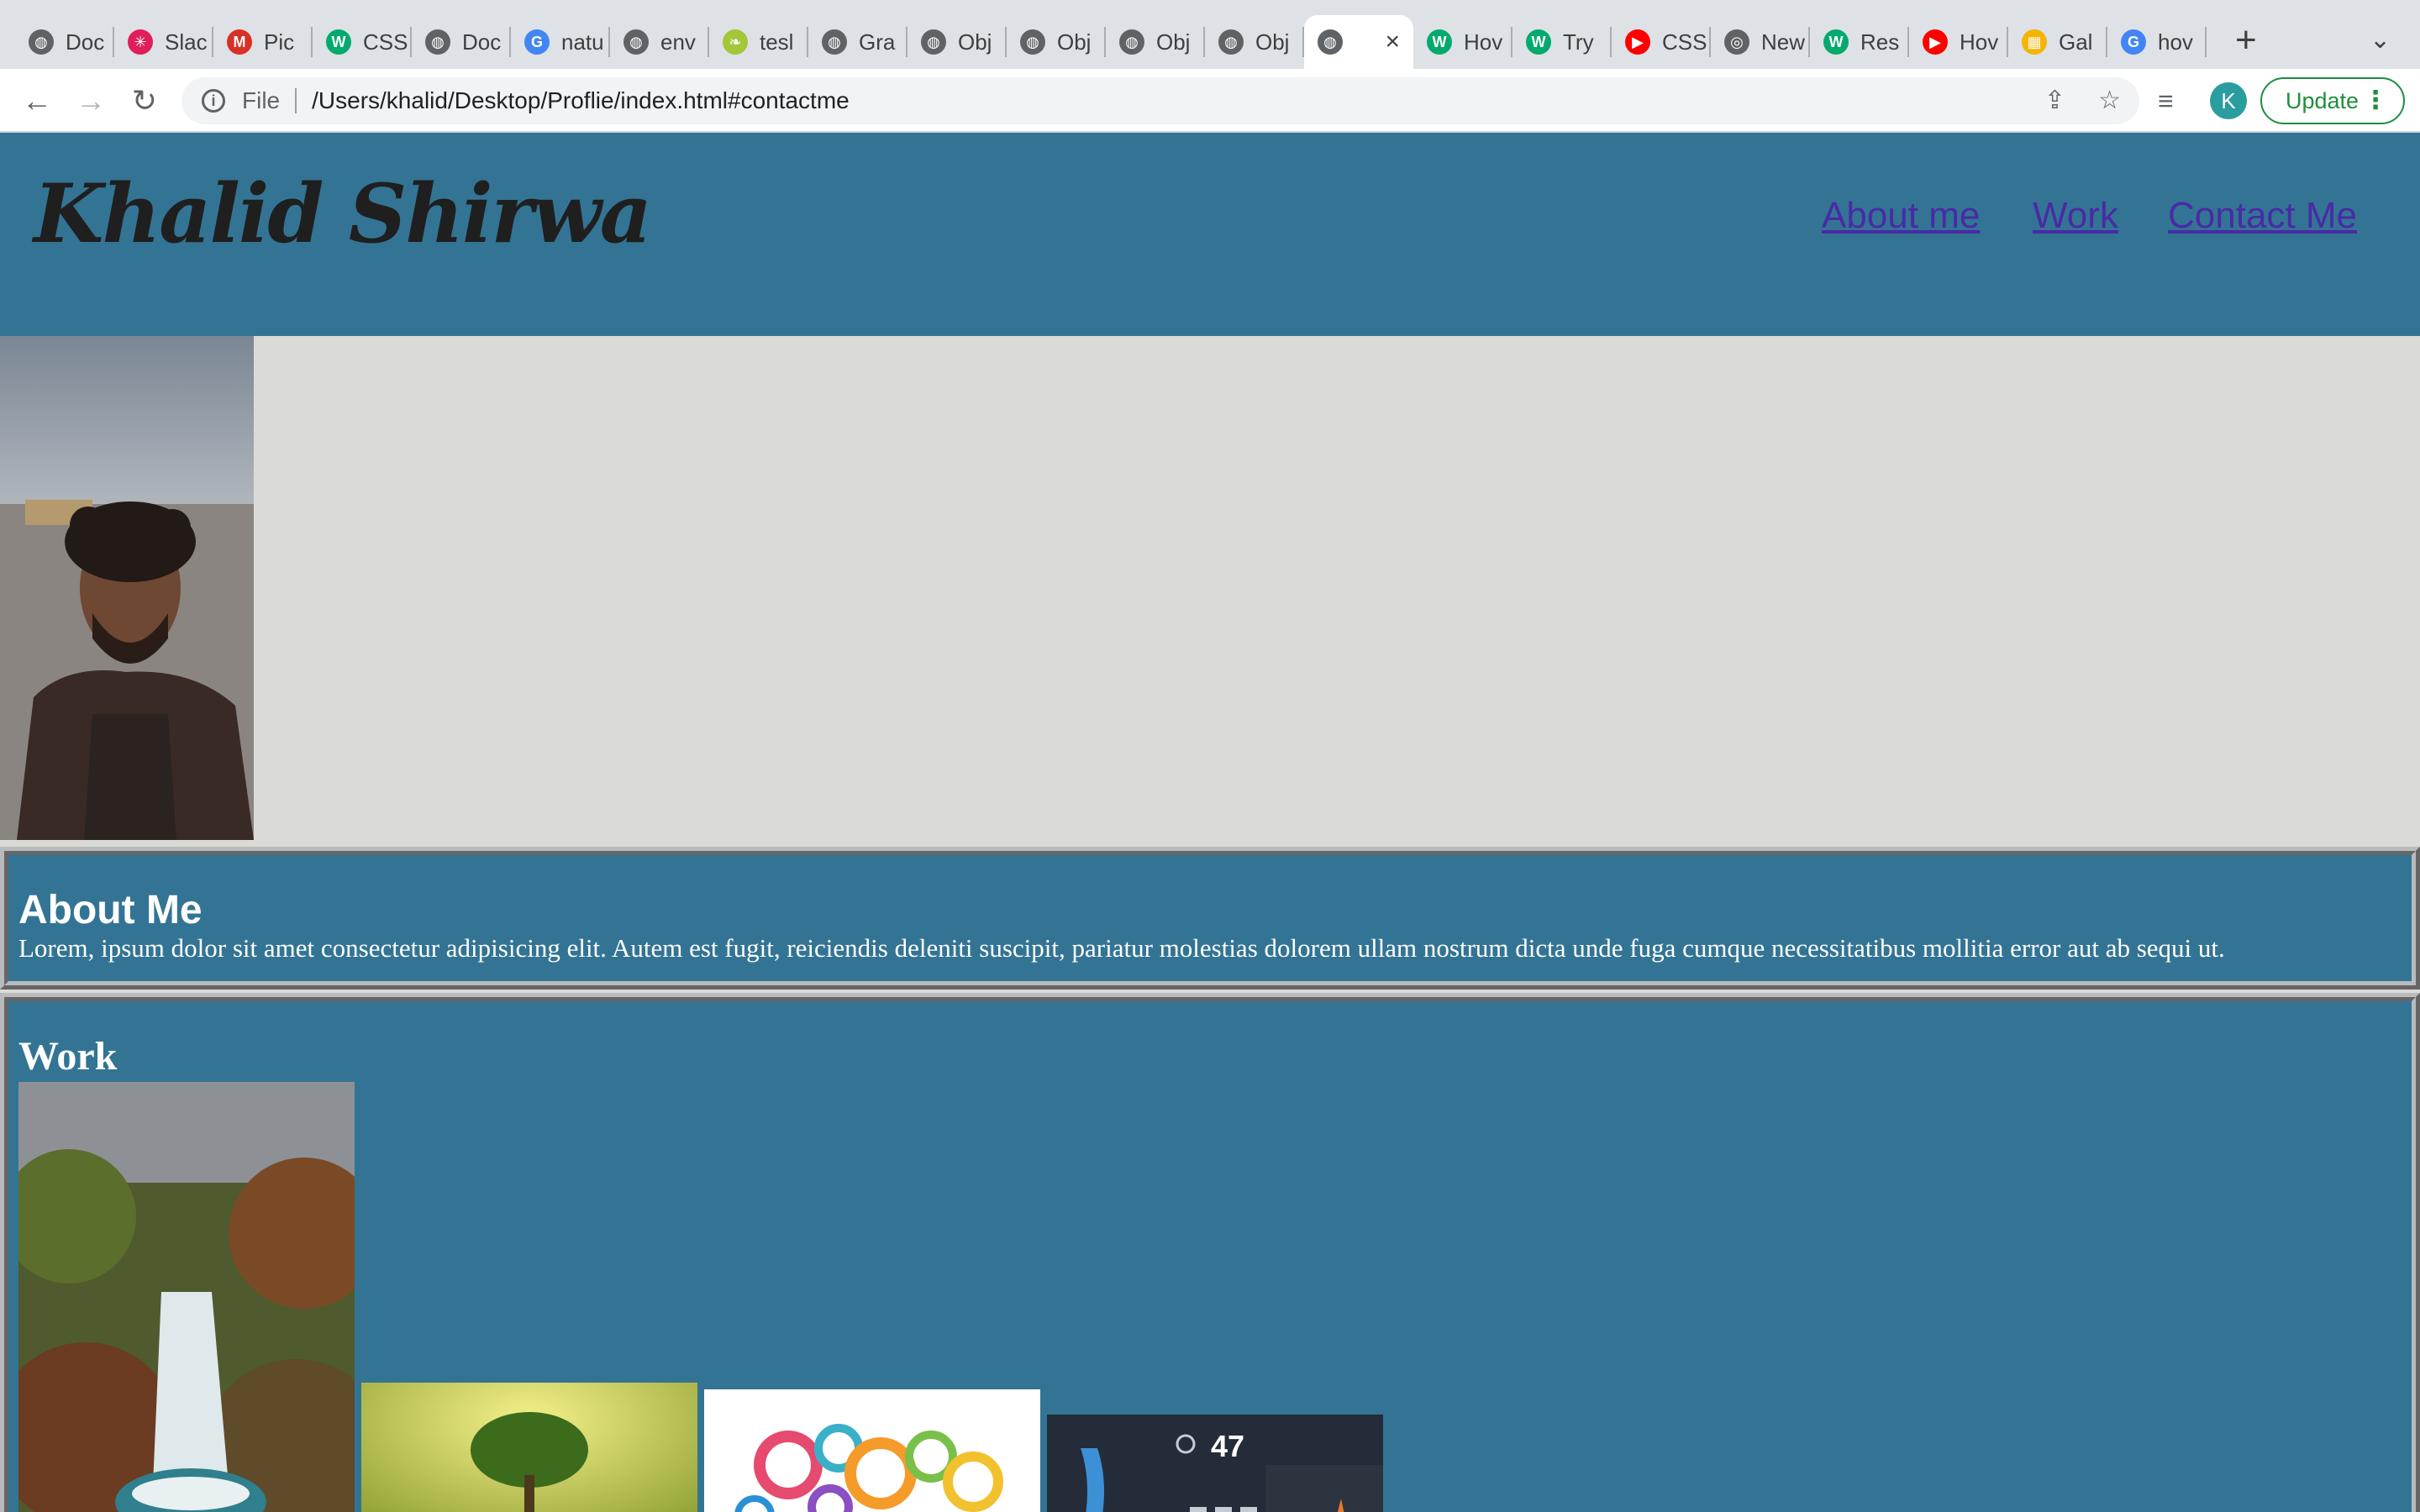 This screenshot has height=1512, width=2420. Describe the element at coordinates (68, 1056) in the screenshot. I see `work-heading: Work` at that location.